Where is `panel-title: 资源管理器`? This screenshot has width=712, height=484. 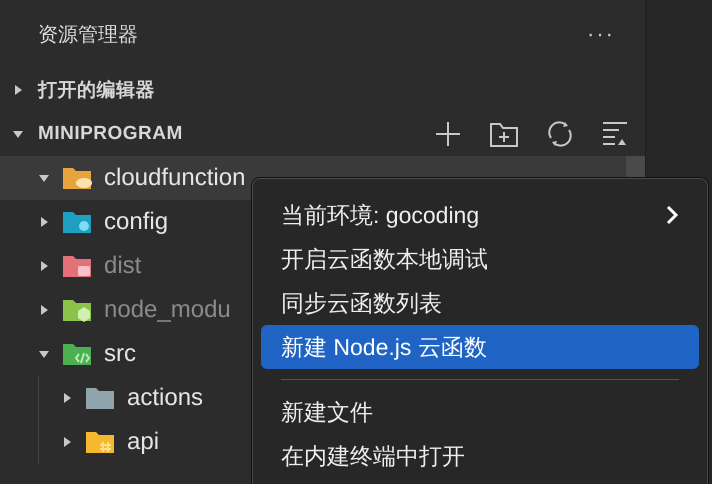 panel-title: 资源管理器 is located at coordinates (88, 35).